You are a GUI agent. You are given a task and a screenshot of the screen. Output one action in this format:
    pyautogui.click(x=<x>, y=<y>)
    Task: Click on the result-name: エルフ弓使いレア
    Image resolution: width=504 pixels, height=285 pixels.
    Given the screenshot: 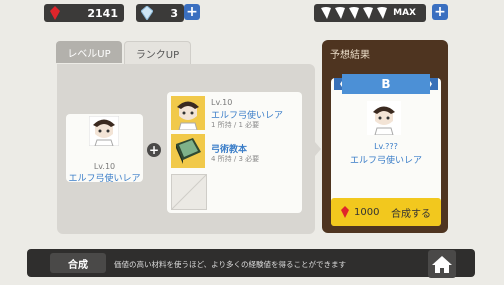 What is the action you would take?
    pyautogui.click(x=385, y=161)
    